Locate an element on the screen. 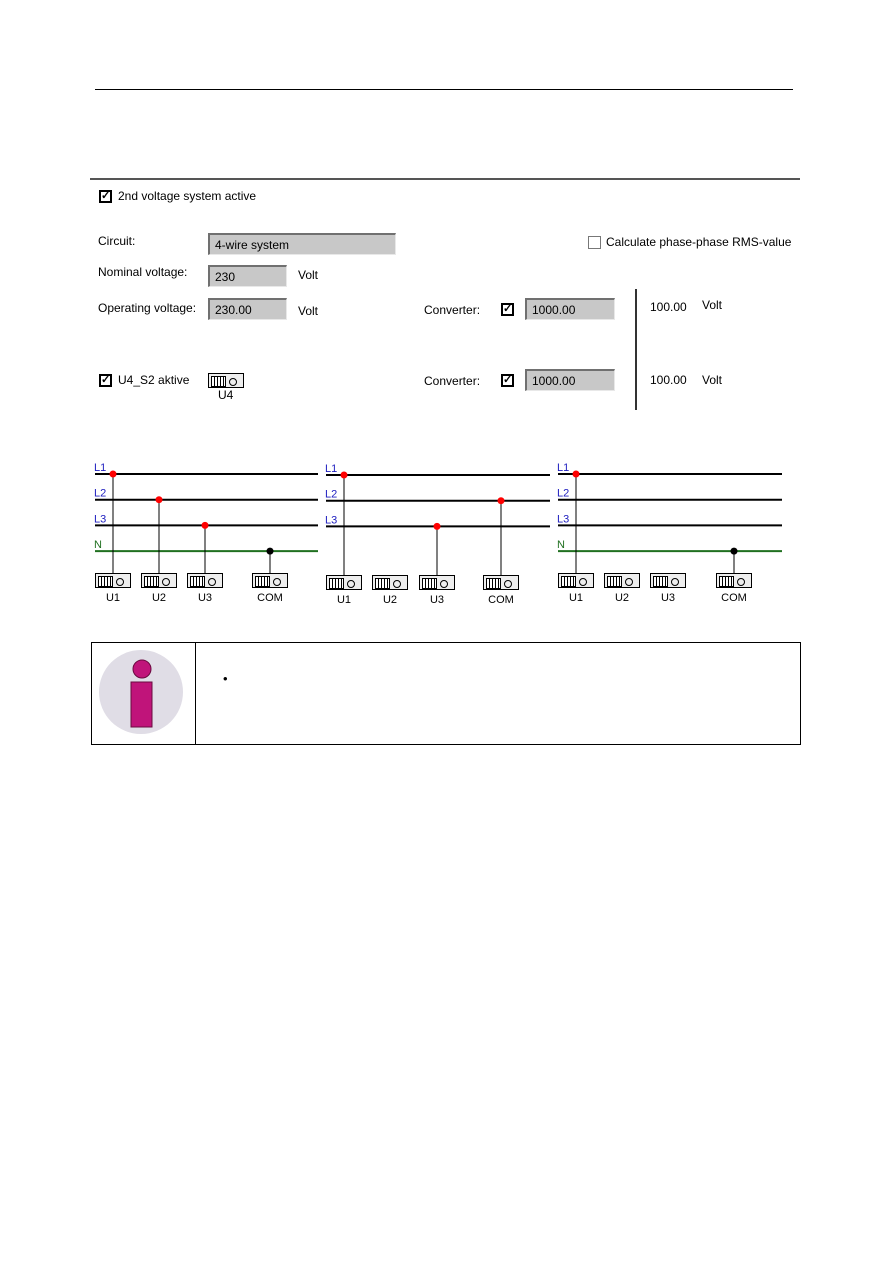 The height and width of the screenshot is (1263, 893). converter2-secondary: 100.00 is located at coordinates (668, 380).